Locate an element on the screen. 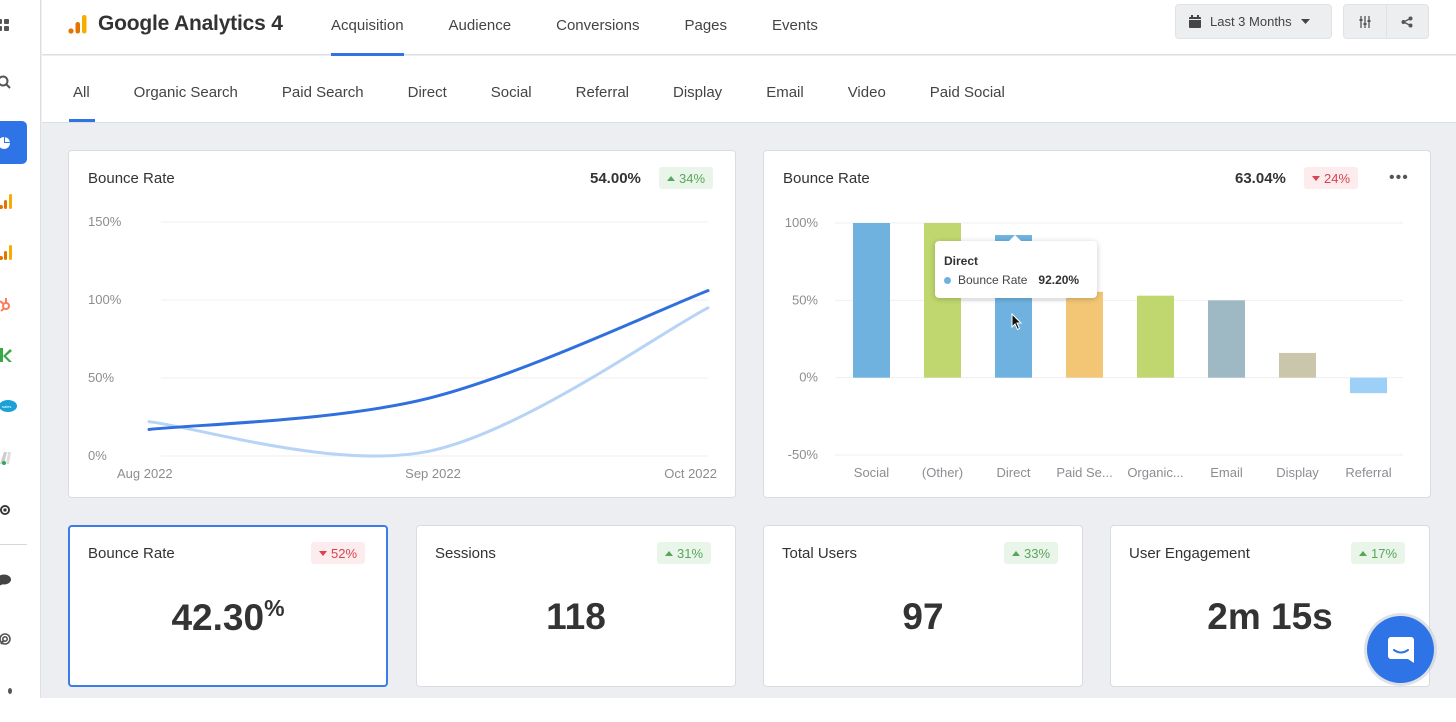  share-icon is located at coordinates (1407, 21).